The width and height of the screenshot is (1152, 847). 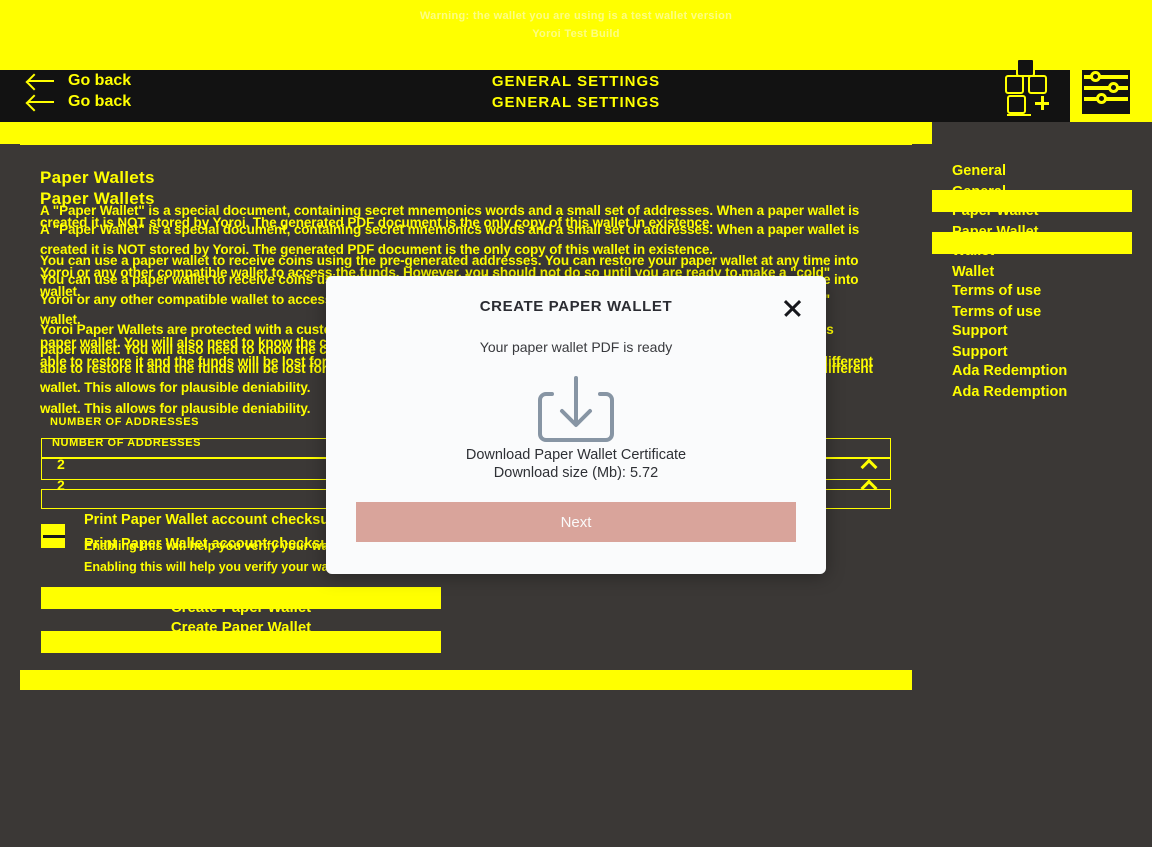 What do you see at coordinates (1106, 88) in the screenshot?
I see `slider-track` at bounding box center [1106, 88].